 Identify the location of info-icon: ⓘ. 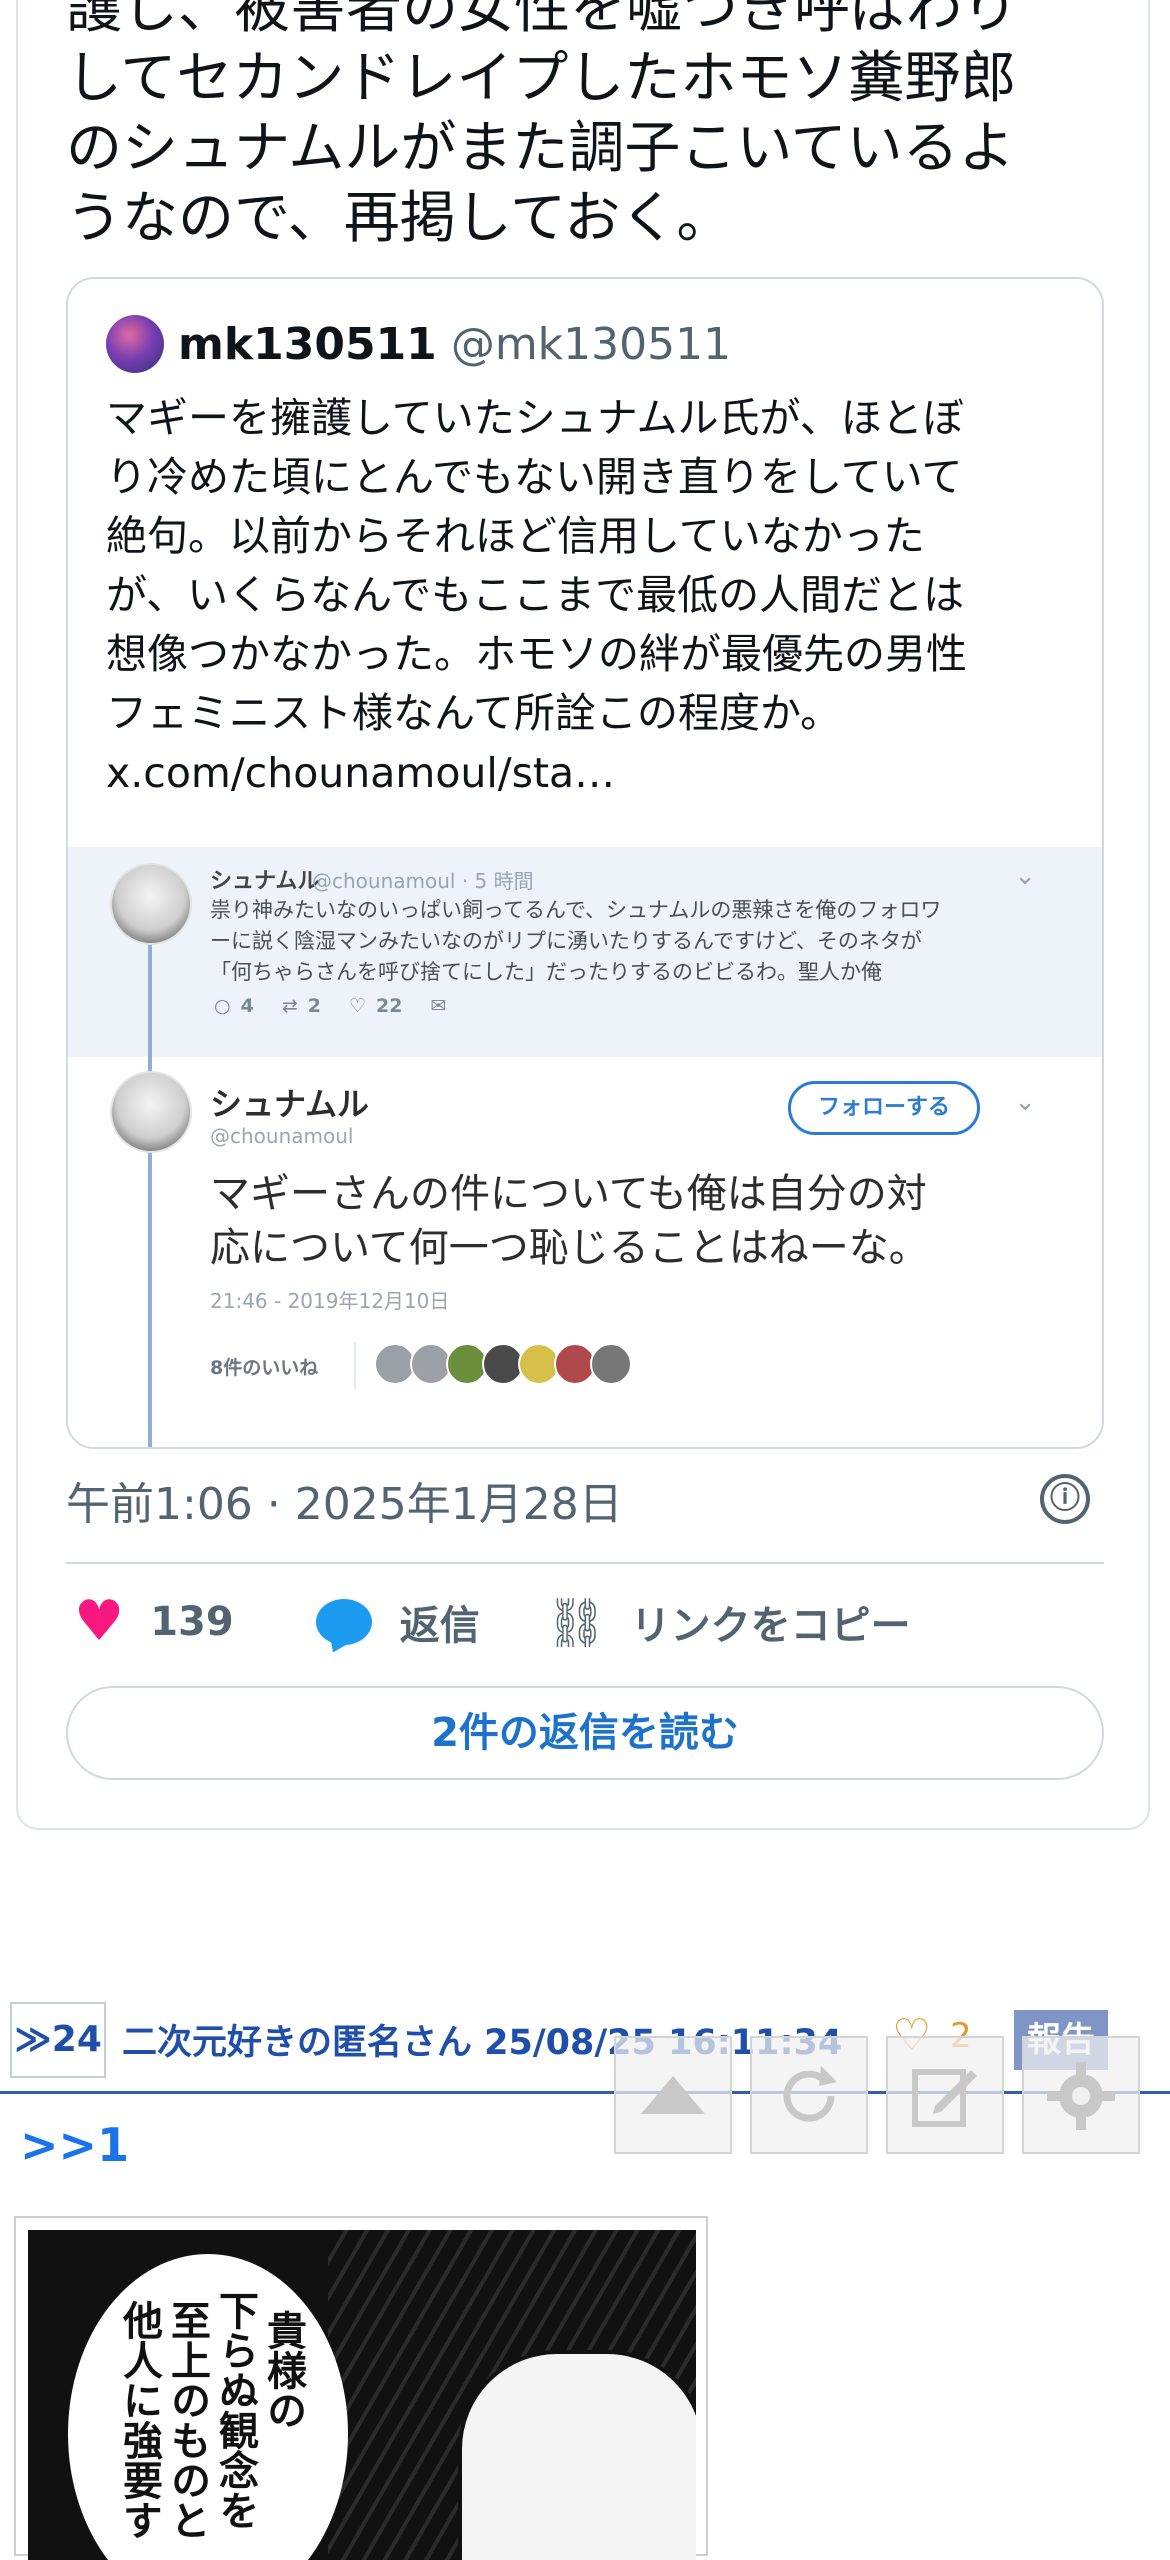
(1065, 1499).